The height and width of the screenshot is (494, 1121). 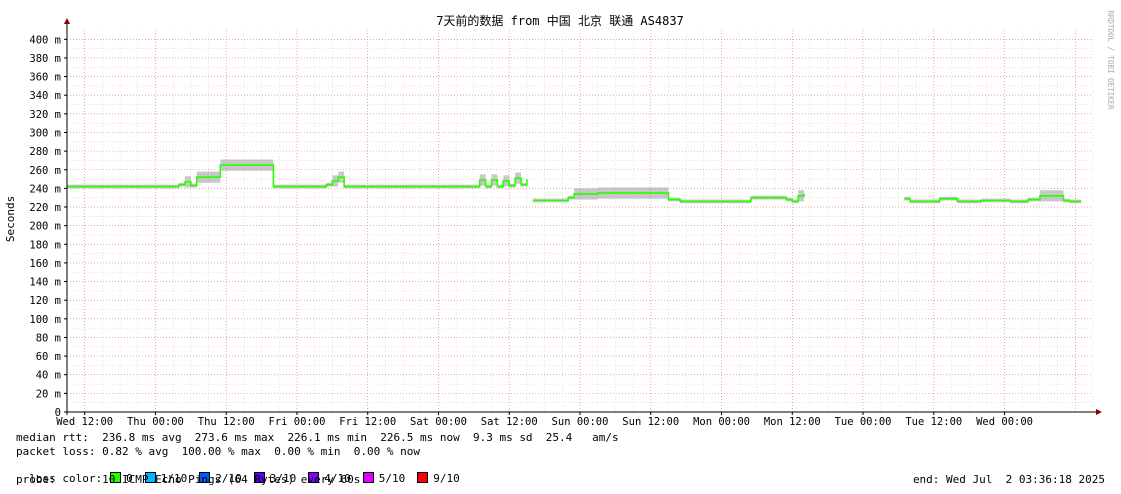 I want to click on x-tick-label: Mon 12:00, so click(x=792, y=422).